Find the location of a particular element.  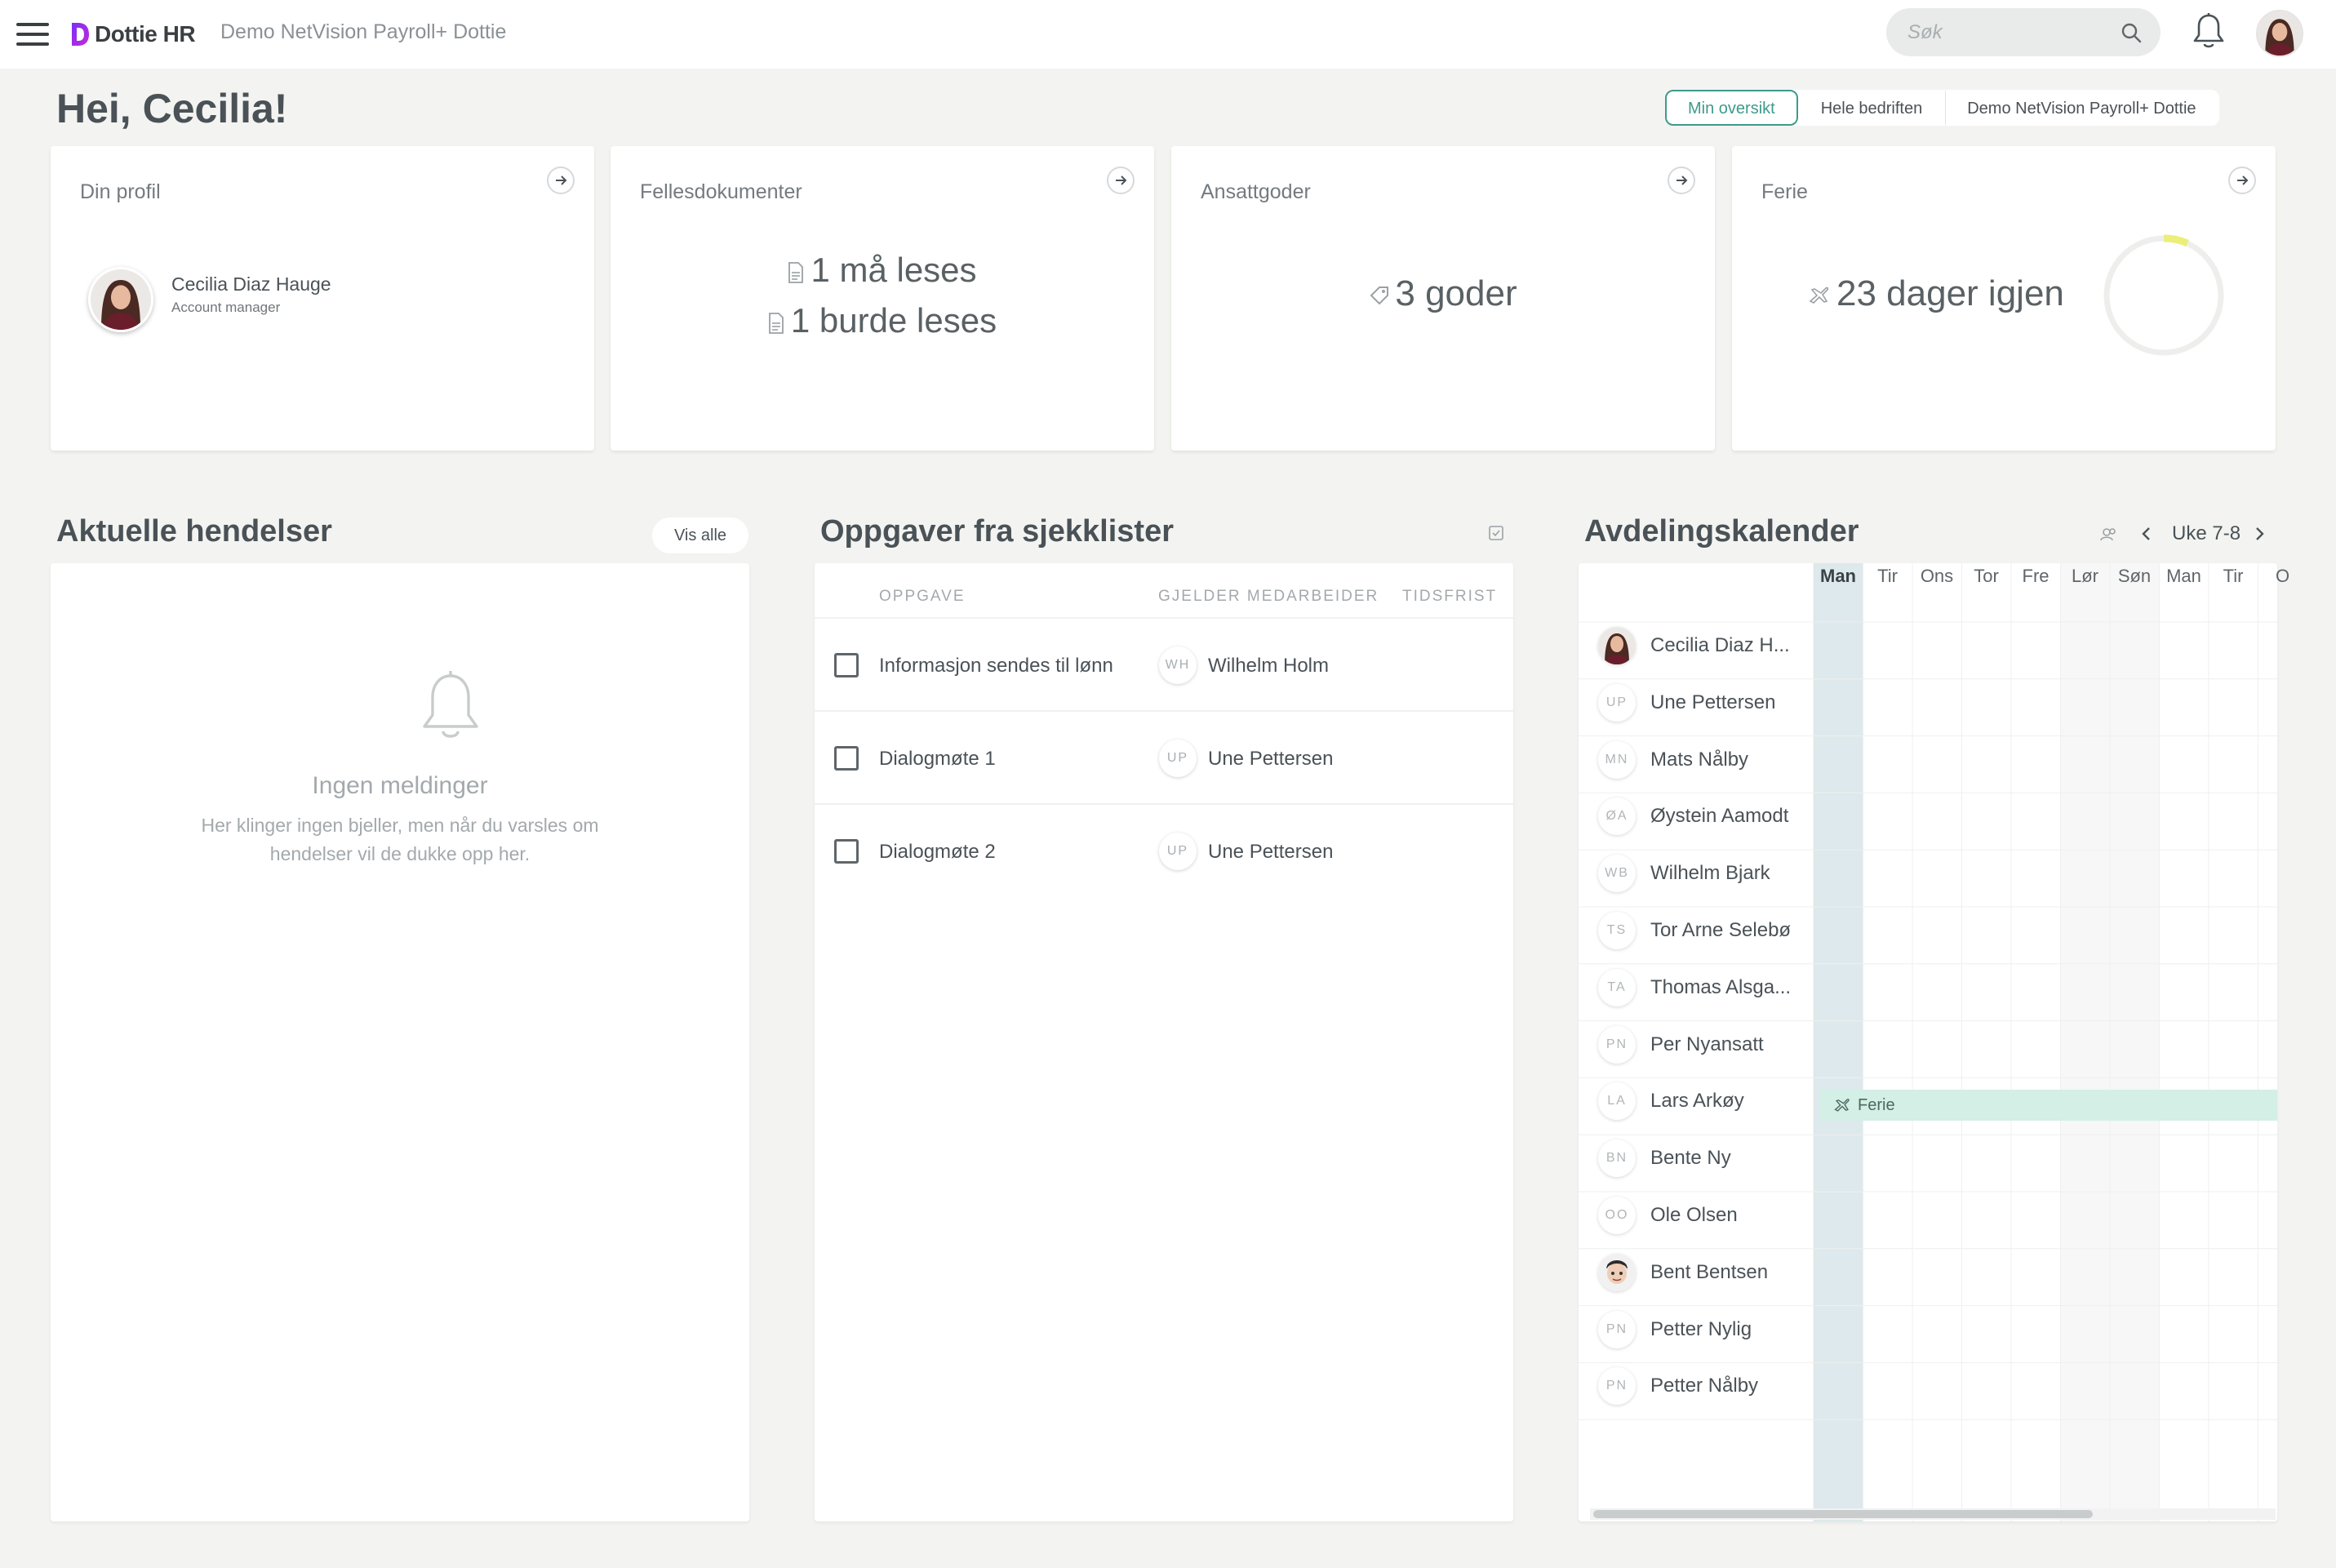

notifications-bell-icon is located at coordinates (2209, 31).